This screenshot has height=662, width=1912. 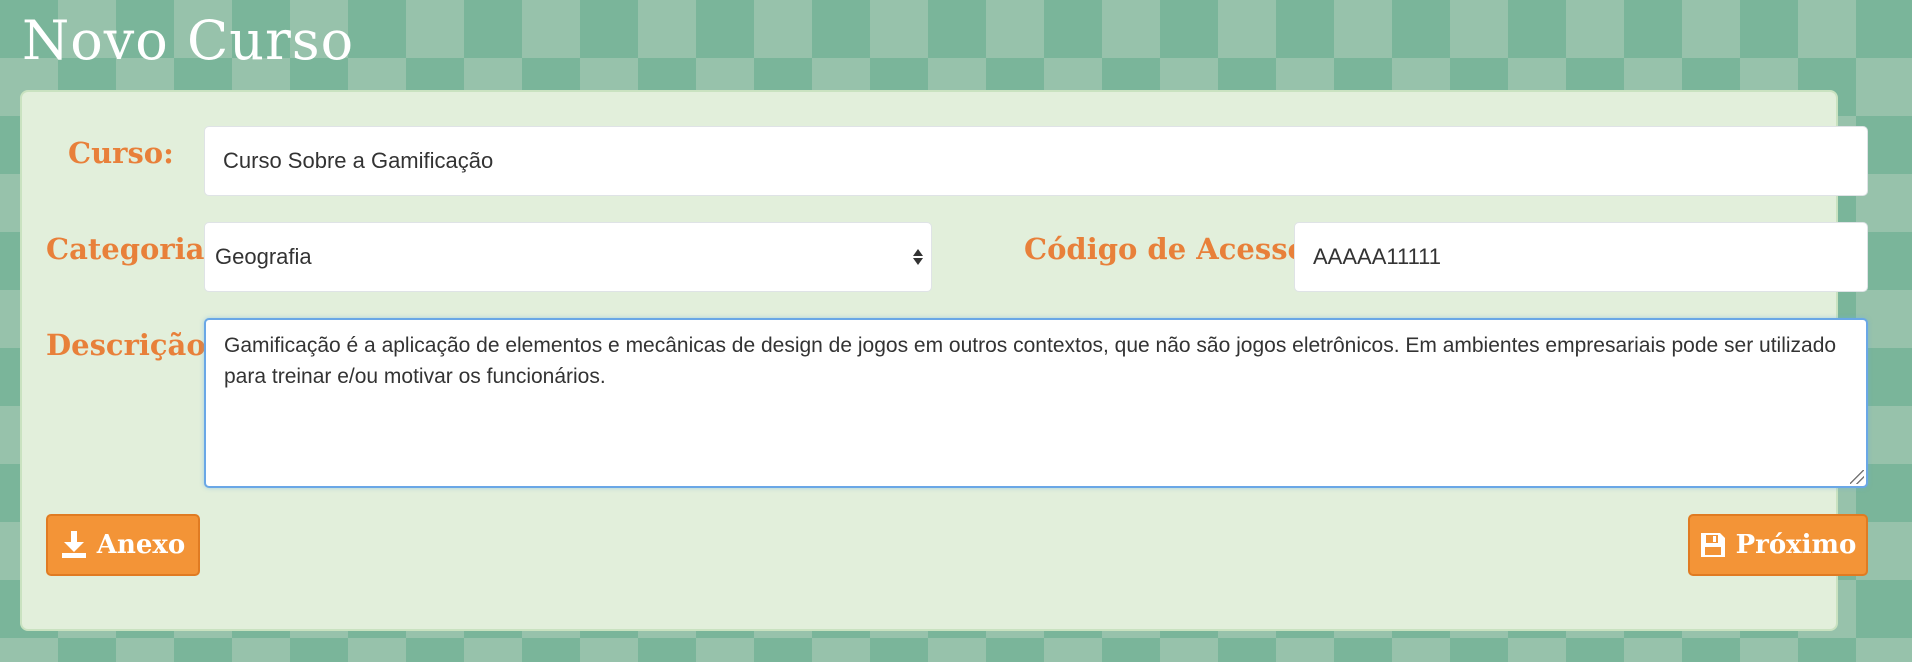 I want to click on anexo-button: Anexo, so click(x=123, y=545).